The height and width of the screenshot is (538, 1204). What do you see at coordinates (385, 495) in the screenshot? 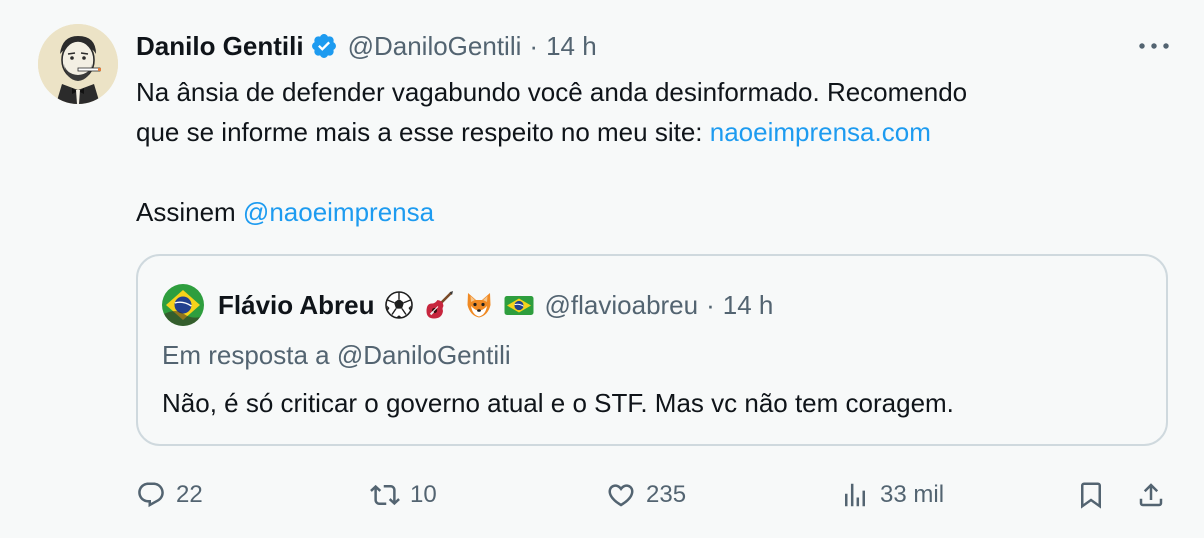
I see `repost-icon` at bounding box center [385, 495].